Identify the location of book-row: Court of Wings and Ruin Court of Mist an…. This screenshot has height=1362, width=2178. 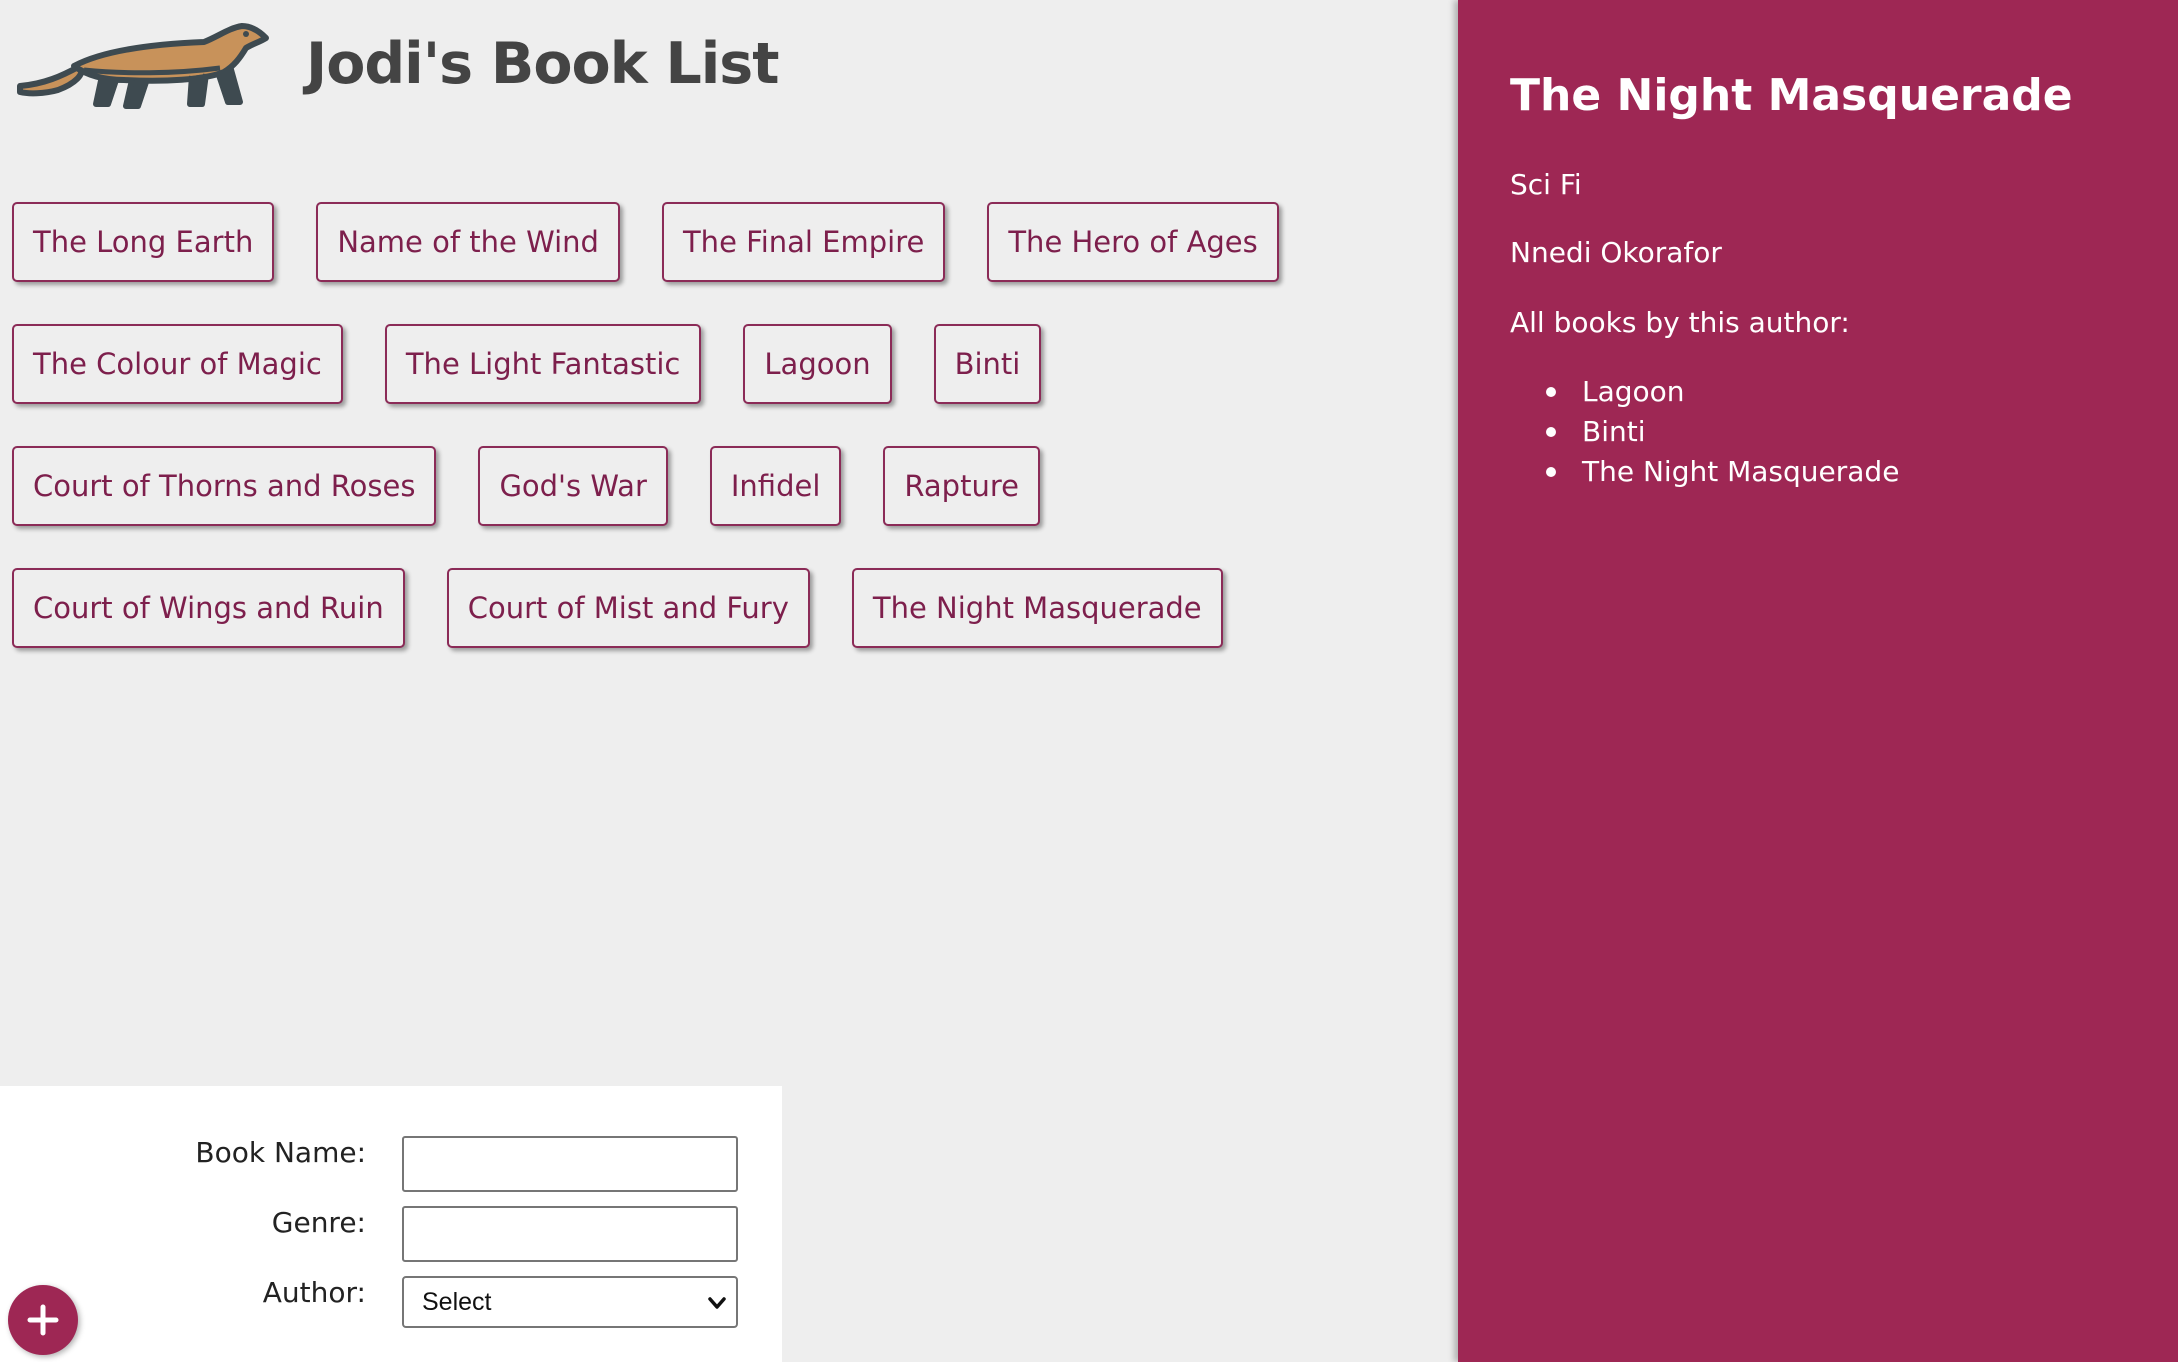
(622, 608).